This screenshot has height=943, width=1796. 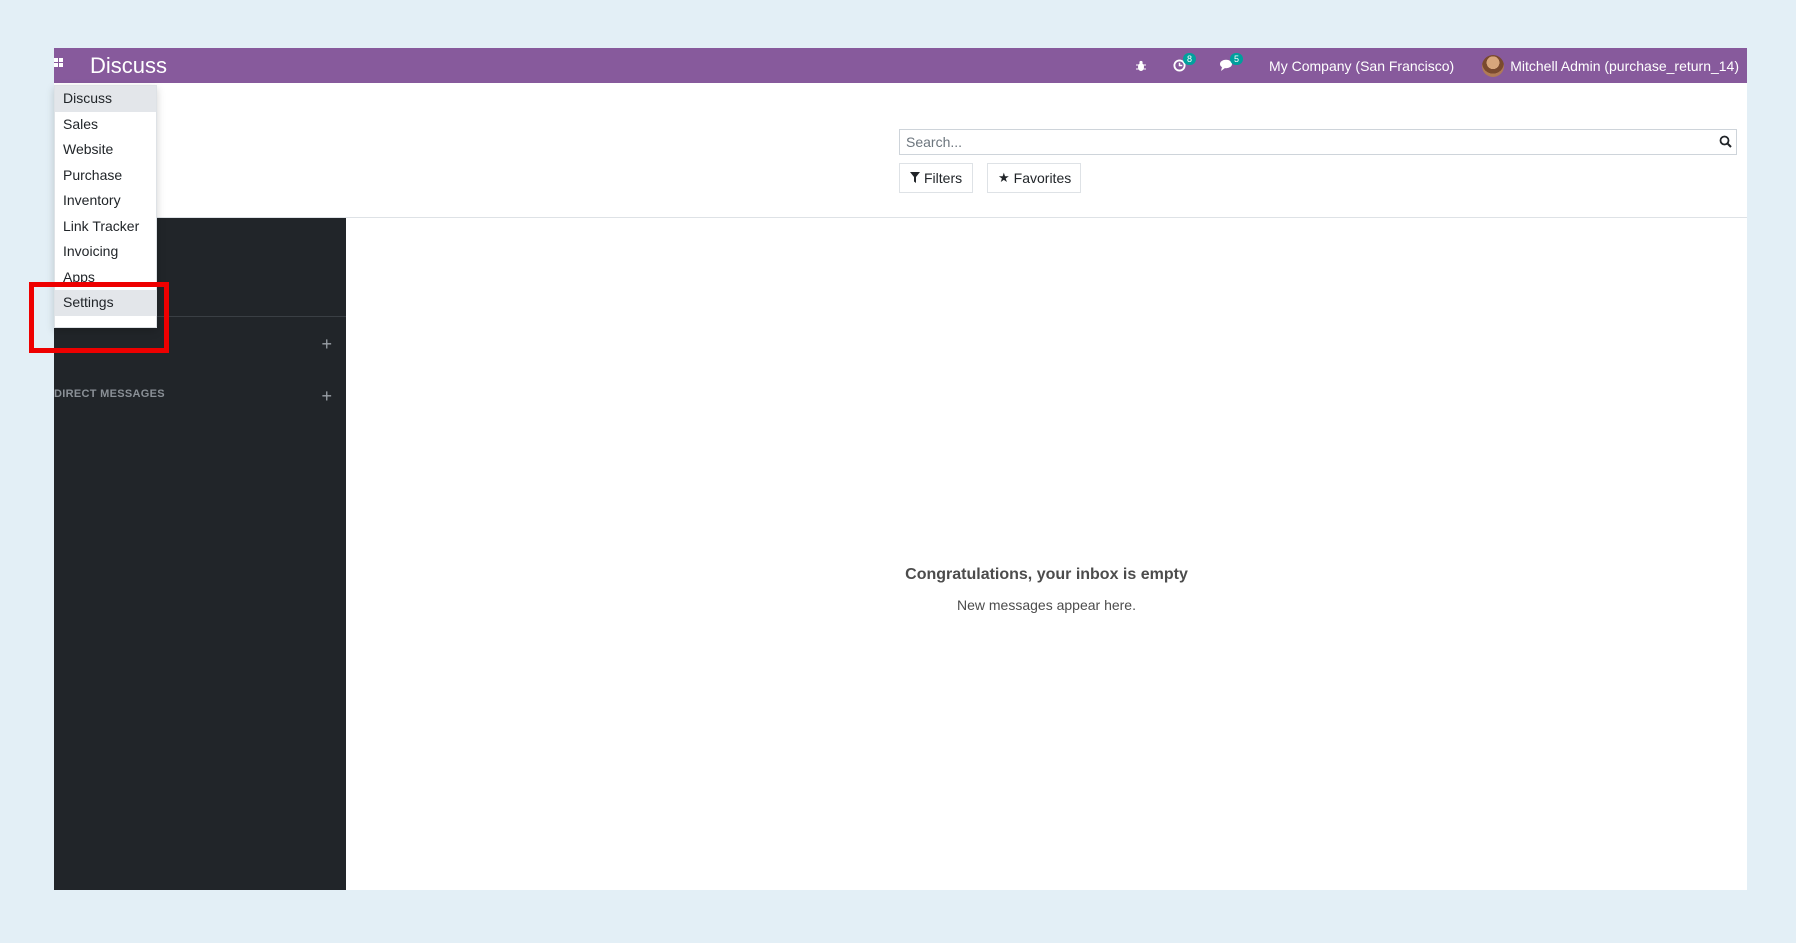 I want to click on filter-icon, so click(x=915, y=178).